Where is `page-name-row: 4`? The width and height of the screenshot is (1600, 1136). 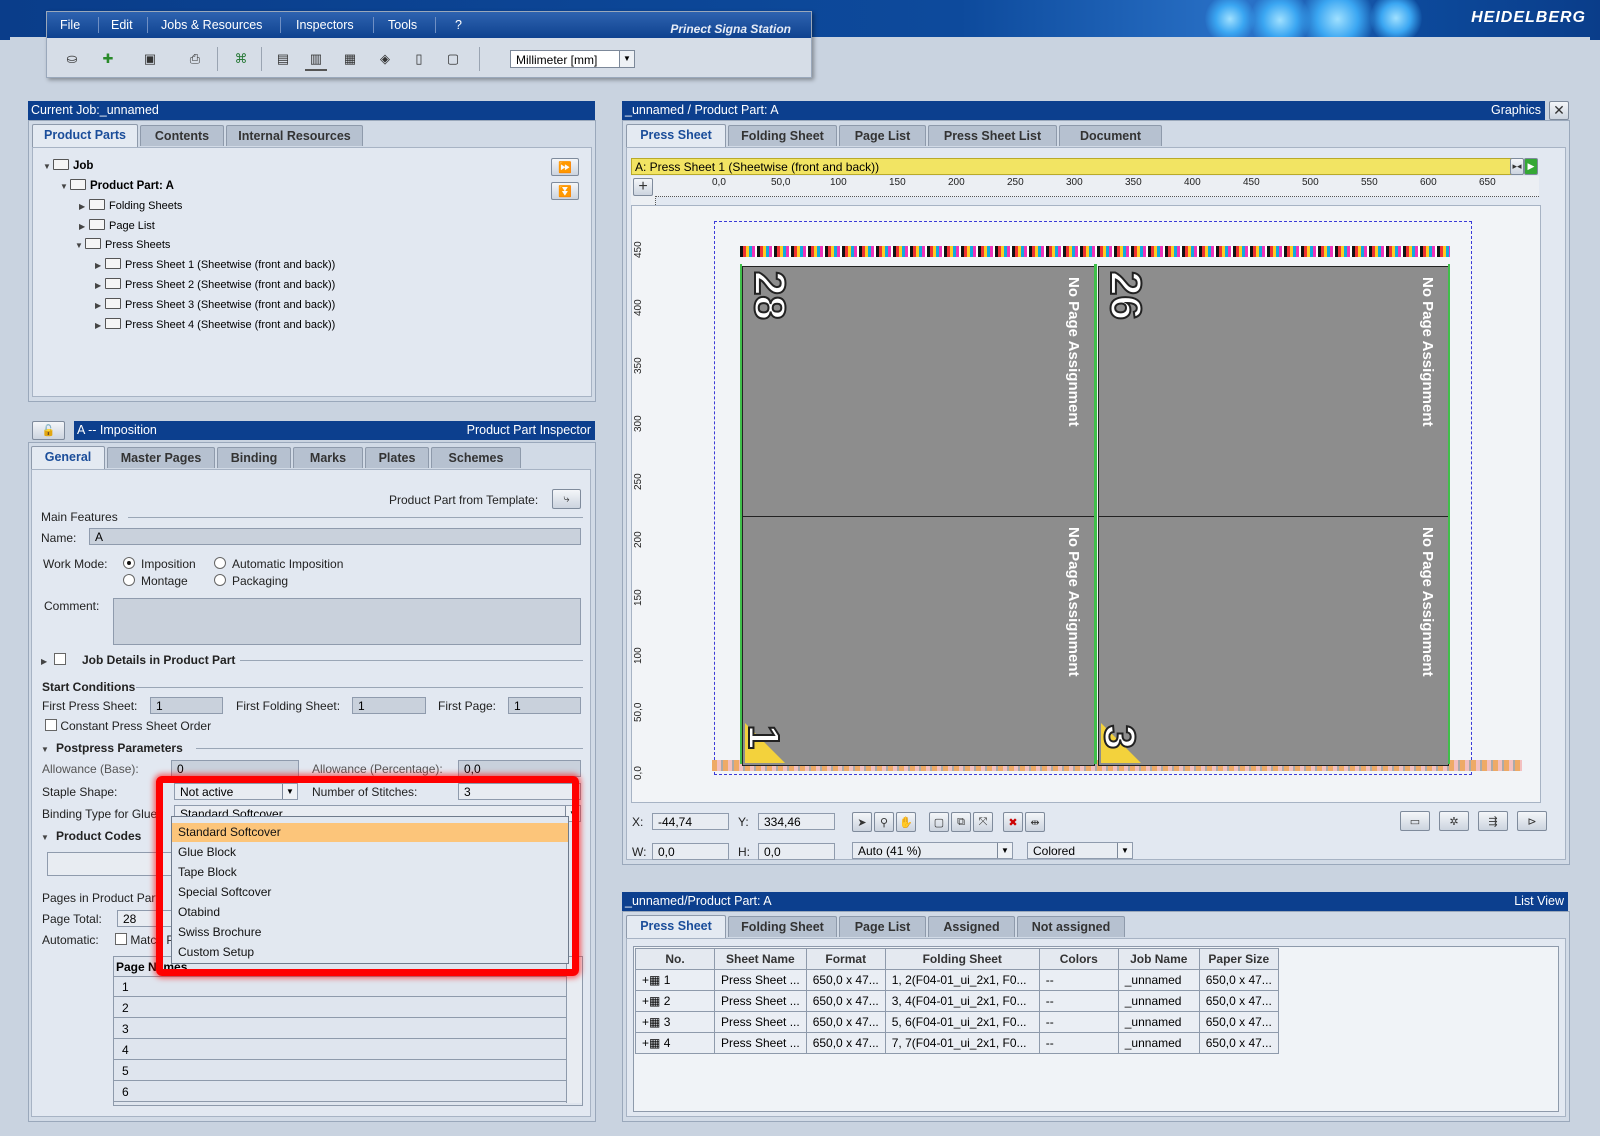 page-name-row: 4 is located at coordinates (340, 1050).